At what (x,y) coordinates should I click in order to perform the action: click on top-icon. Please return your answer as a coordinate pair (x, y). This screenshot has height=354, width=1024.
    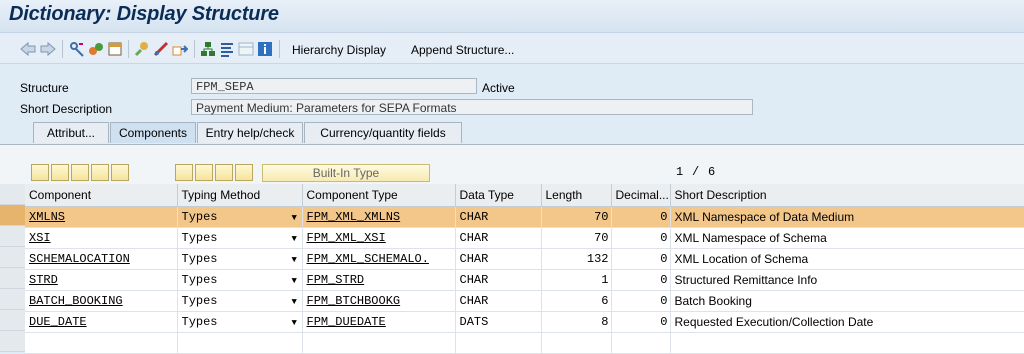
    Looking at the image, I should click on (244, 172).